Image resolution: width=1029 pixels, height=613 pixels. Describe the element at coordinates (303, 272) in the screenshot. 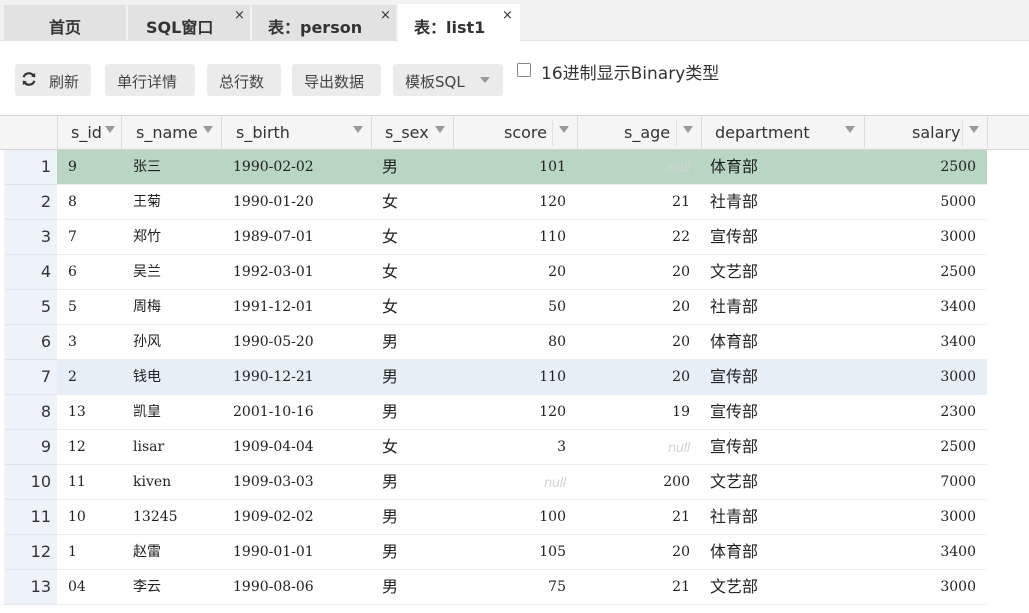

I see `cell-s-birth: 1992-03-01` at that location.